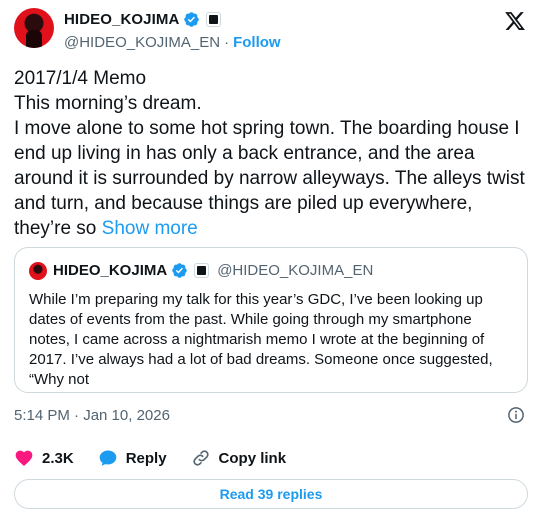  I want to click on action-bar: 2.3K Reply Copy link, so click(272, 458).